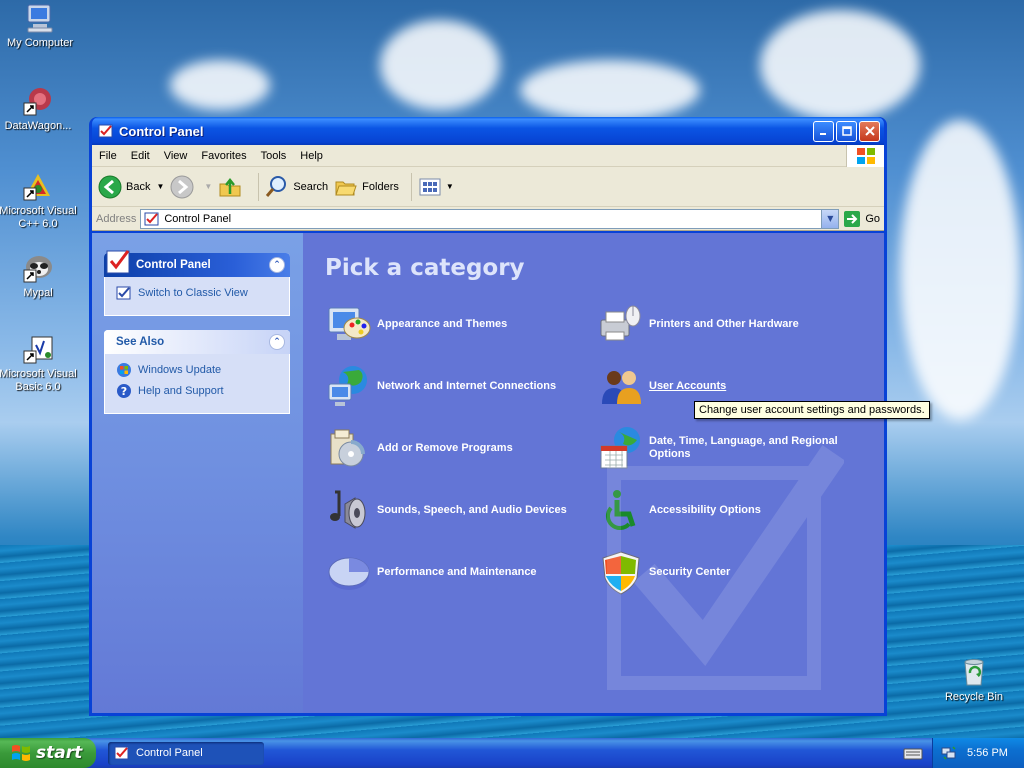 This screenshot has width=1024, height=768. I want to click on search-icon, so click(276, 186).